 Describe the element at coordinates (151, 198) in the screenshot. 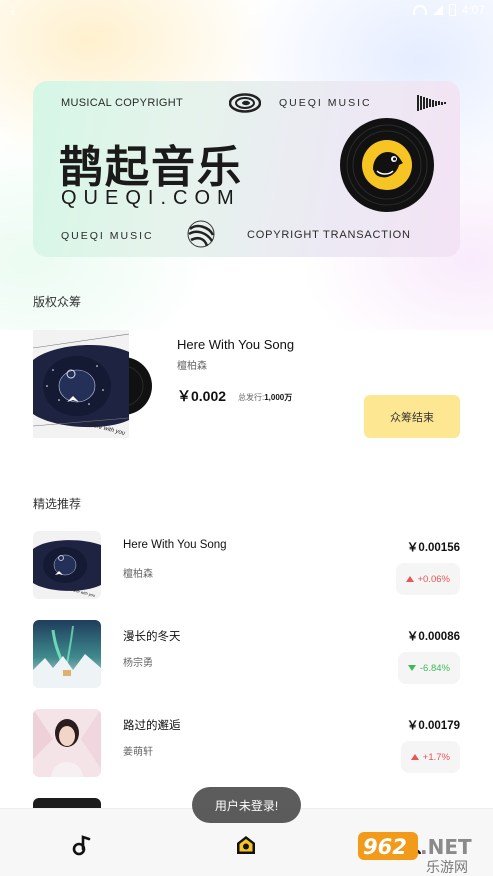

I see `brand-name-en: QUEQI.COM` at that location.